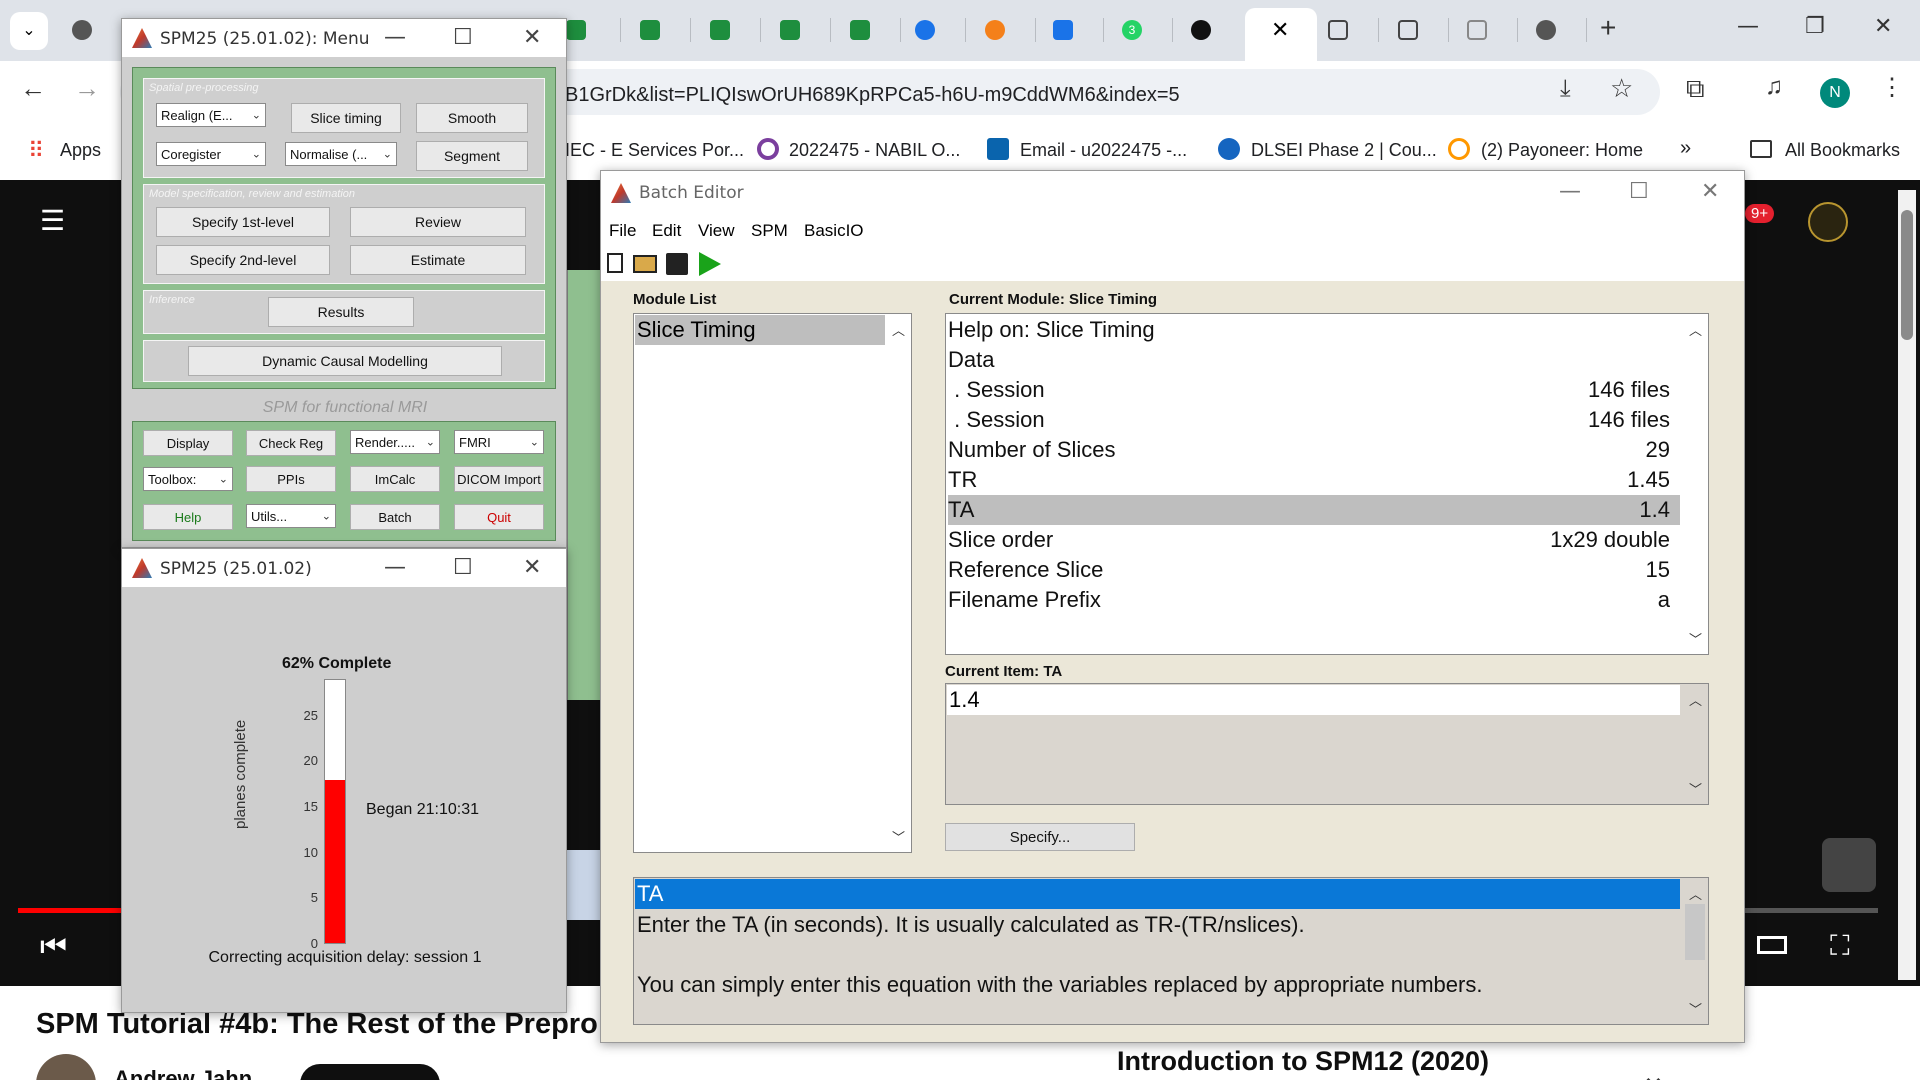  I want to click on media-icon: ♫, so click(1774, 87).